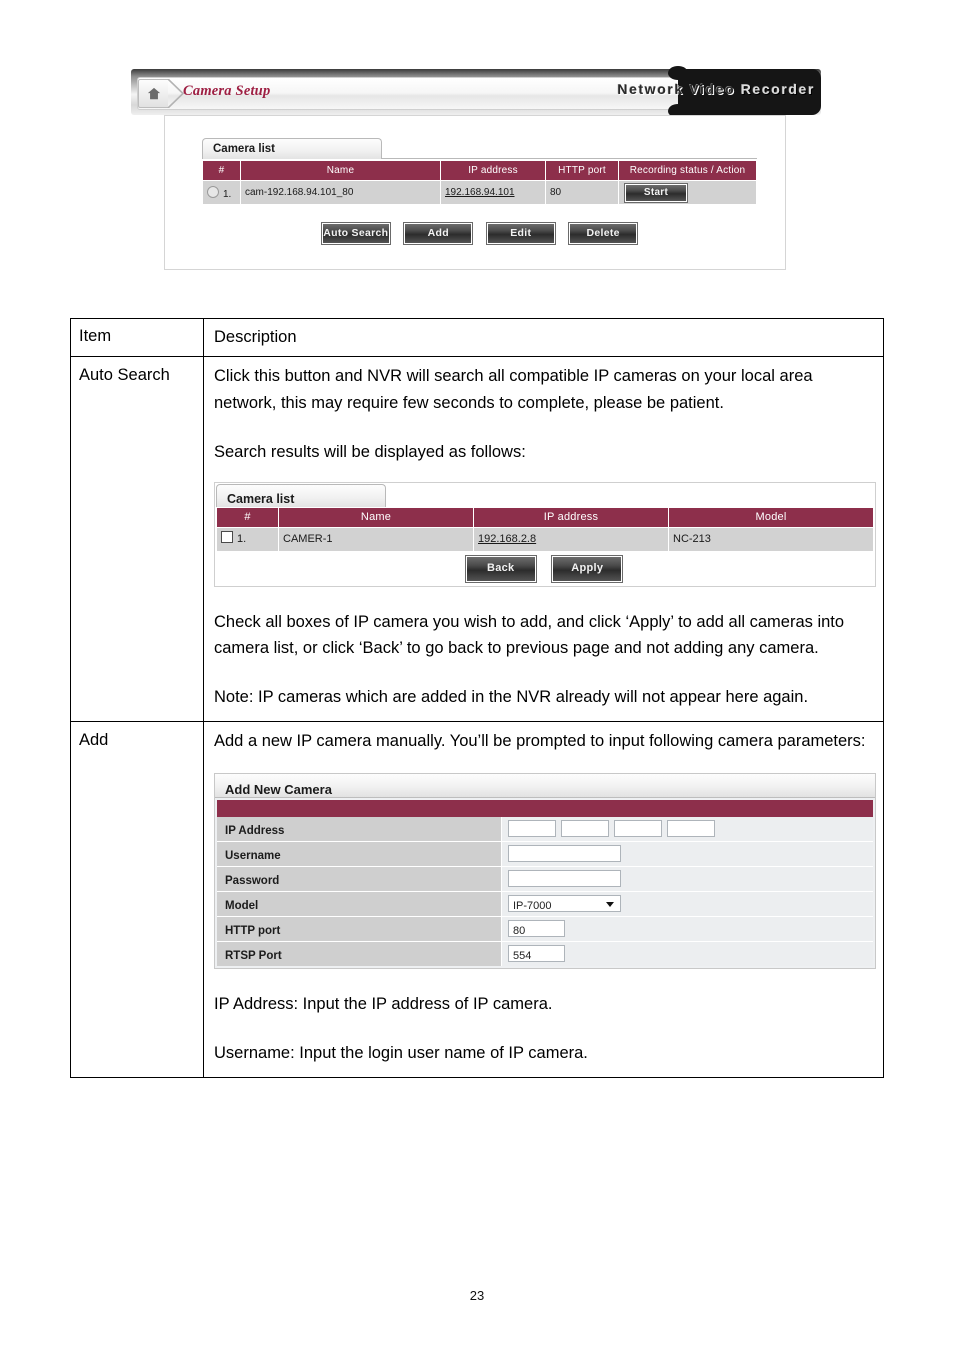 The width and height of the screenshot is (954, 1351). I want to click on rtsp-port-input: 554, so click(536, 954).